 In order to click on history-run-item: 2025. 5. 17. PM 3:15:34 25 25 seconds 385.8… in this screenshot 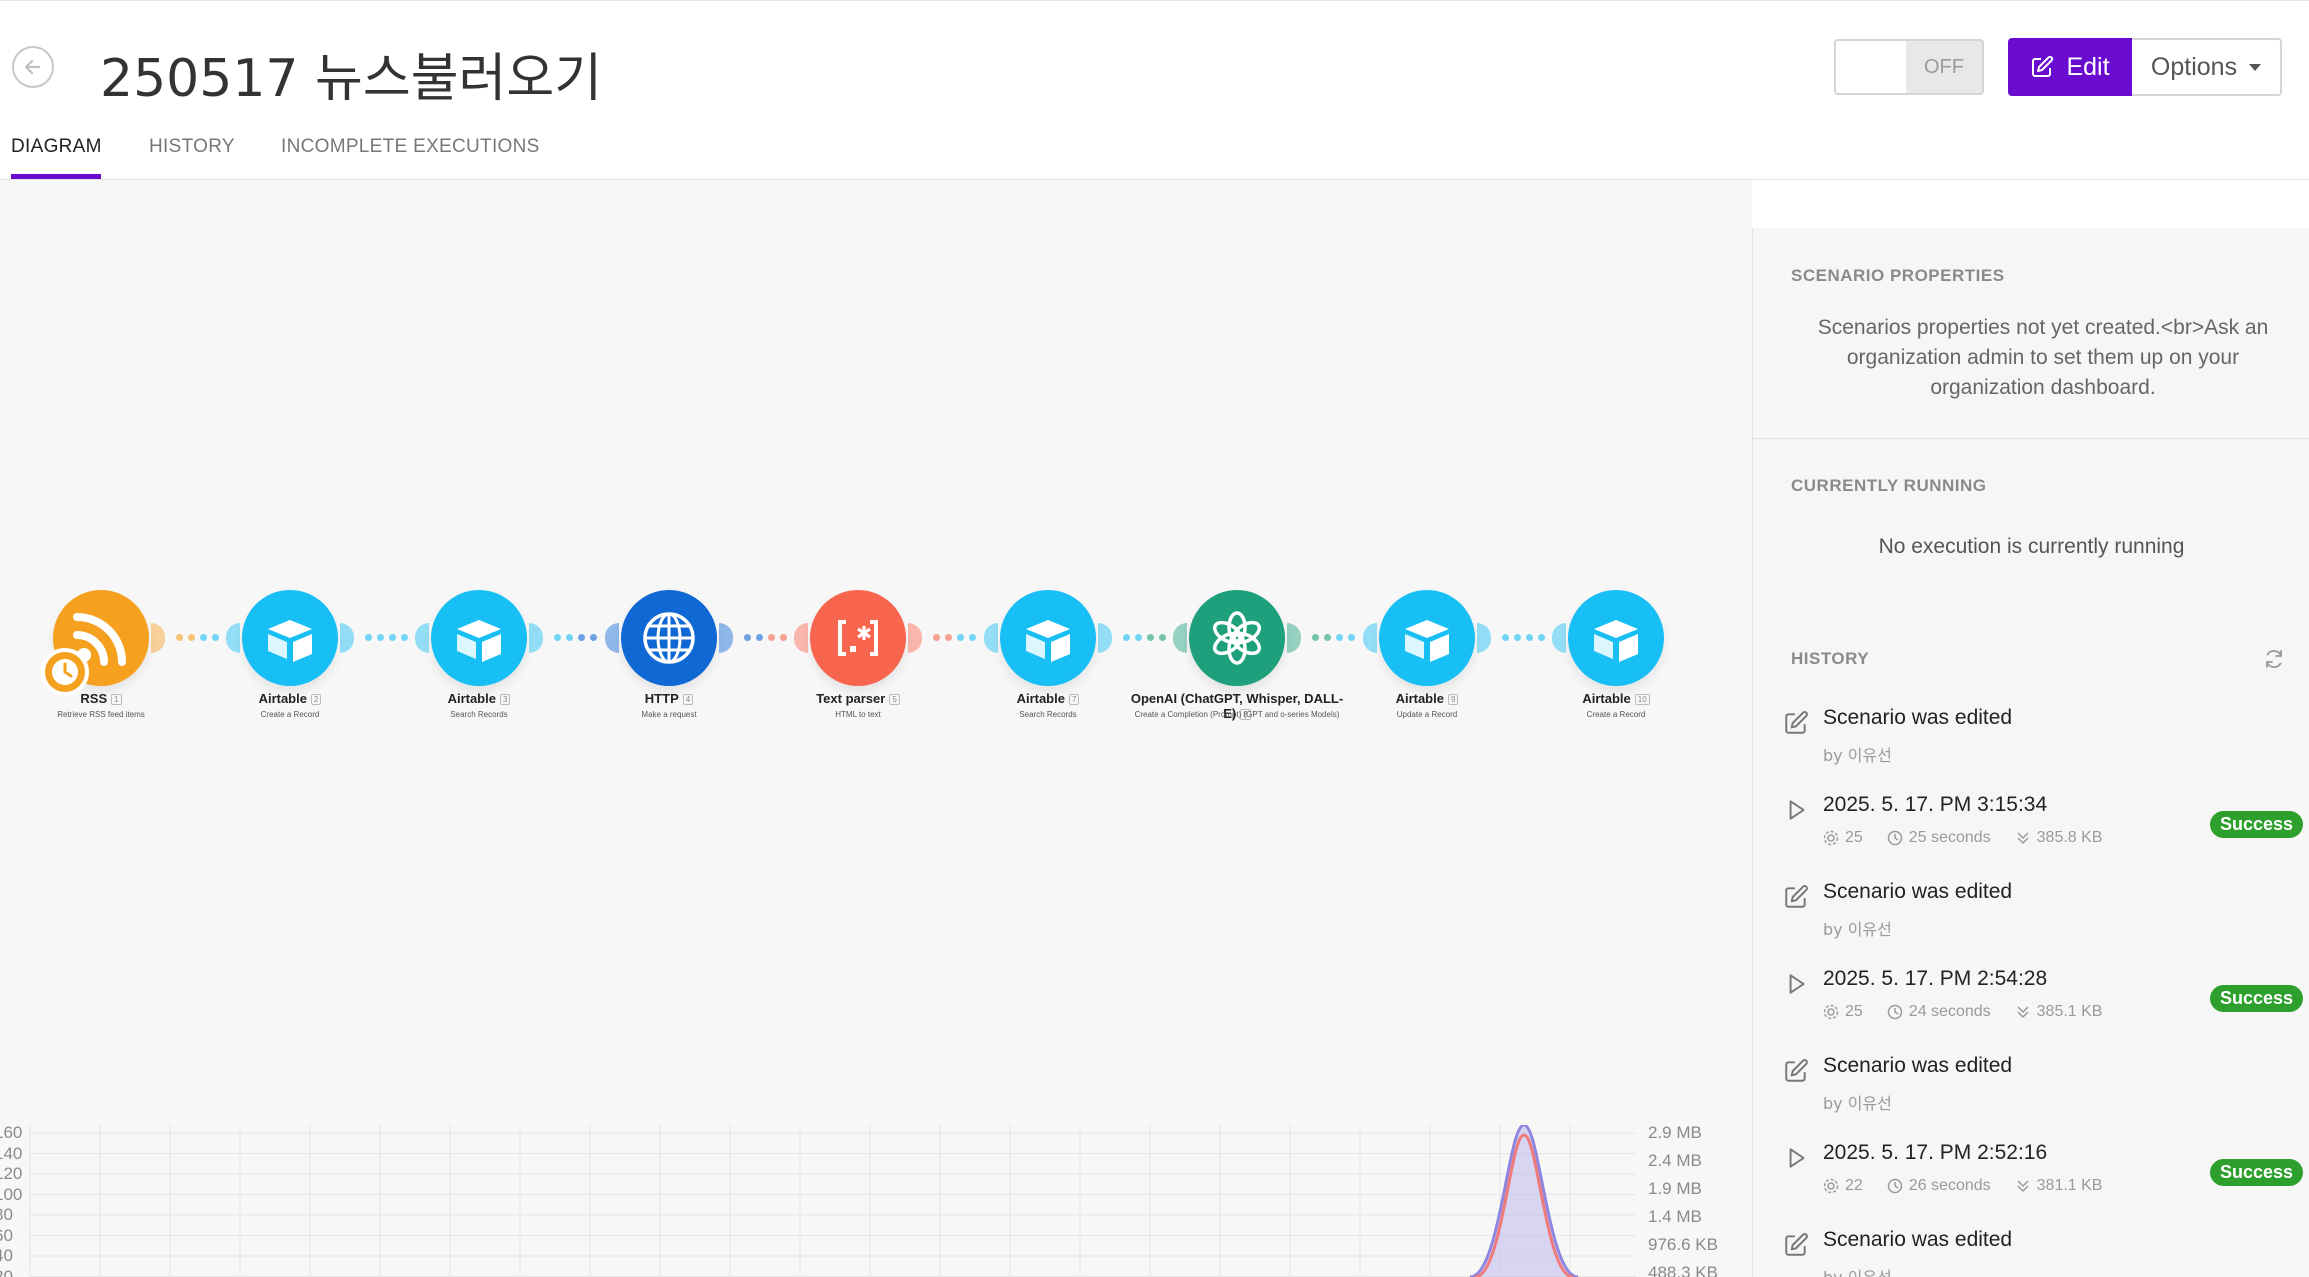, I will do `click(2043, 829)`.